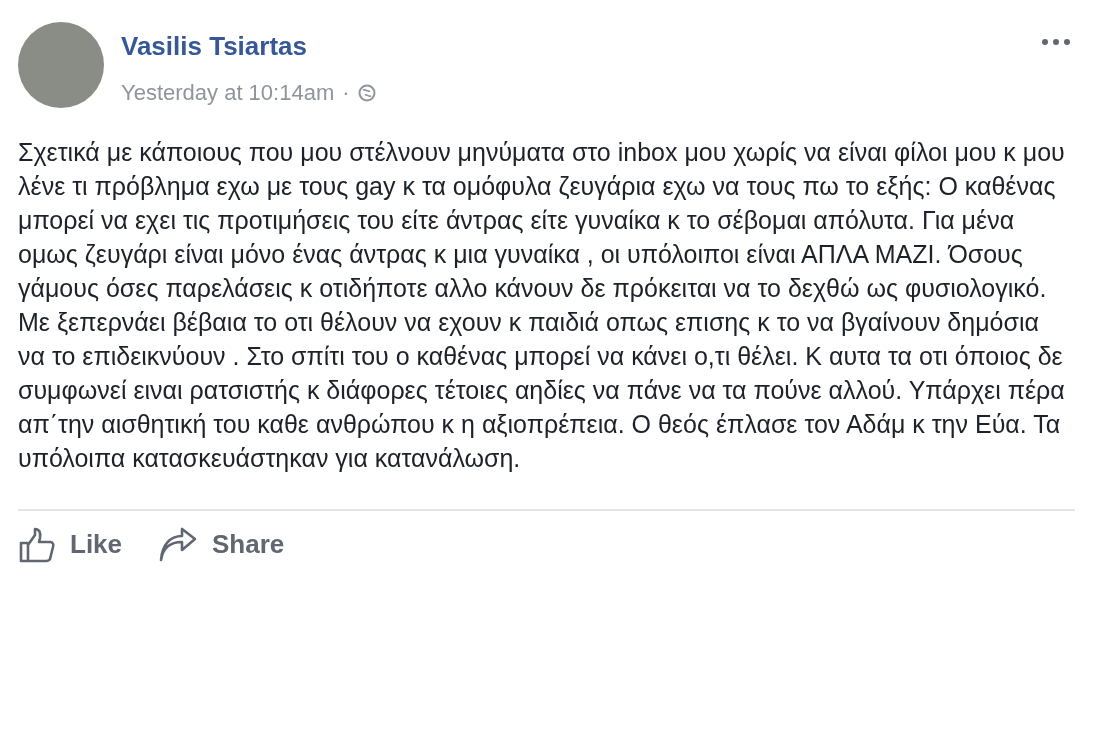 This screenshot has height=749, width=1099. I want to click on author-name: Vasilis Tsiartas, so click(248, 46).